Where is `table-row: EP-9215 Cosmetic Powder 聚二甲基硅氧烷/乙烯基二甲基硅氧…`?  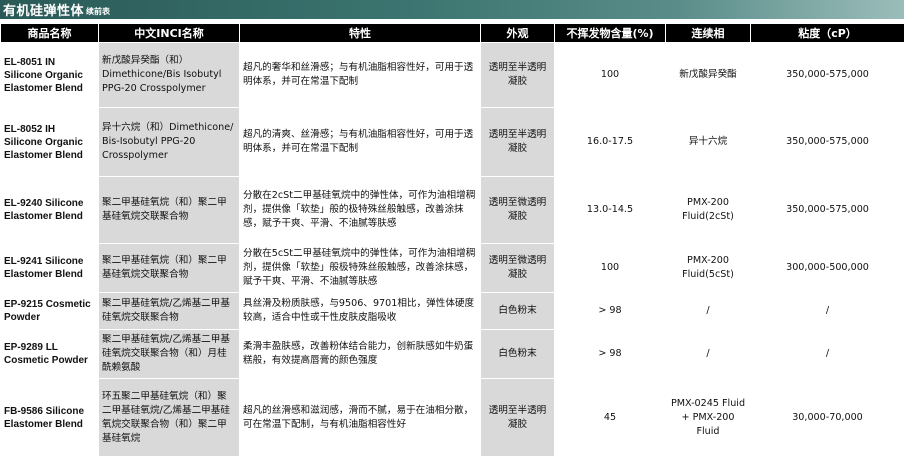
table-row: EP-9215 Cosmetic Powder 聚二甲基硅氧烷/乙烯基二甲基硅氧… is located at coordinates (452, 311).